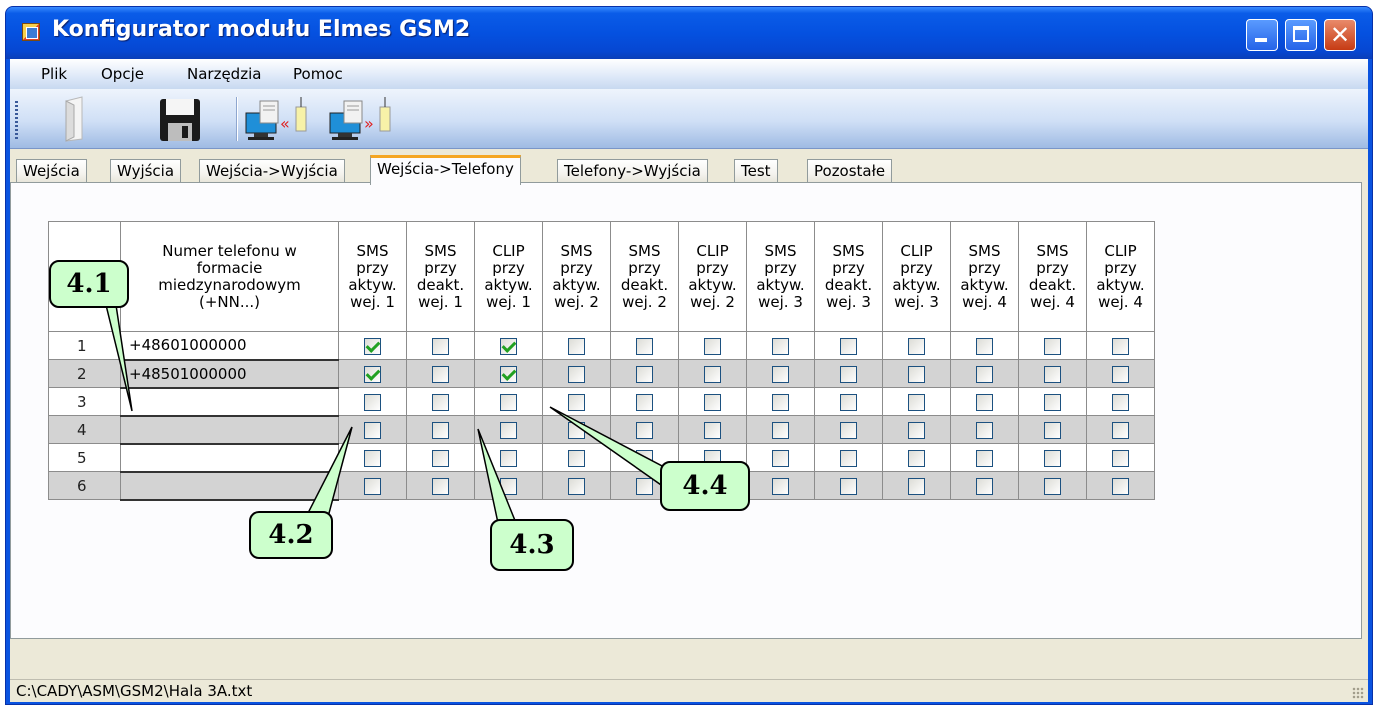  What do you see at coordinates (756, 171) in the screenshot?
I see `tab-test: Test` at bounding box center [756, 171].